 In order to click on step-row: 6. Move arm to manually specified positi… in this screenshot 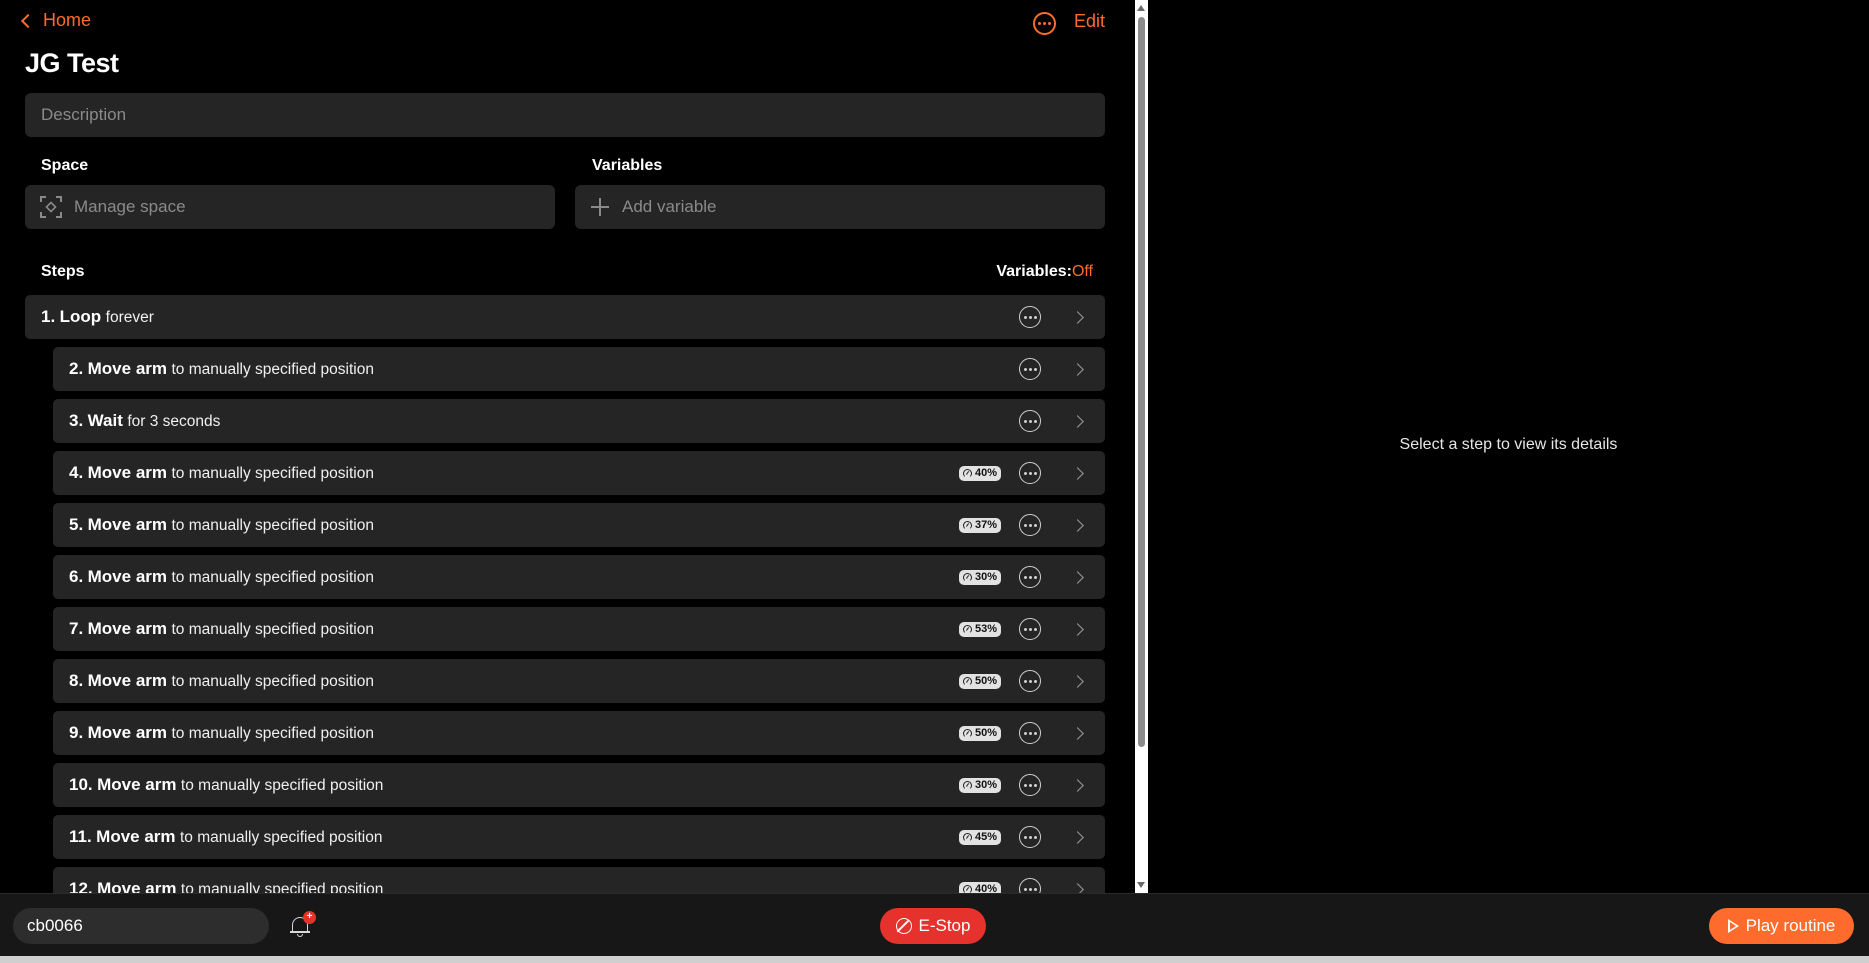, I will do `click(579, 577)`.